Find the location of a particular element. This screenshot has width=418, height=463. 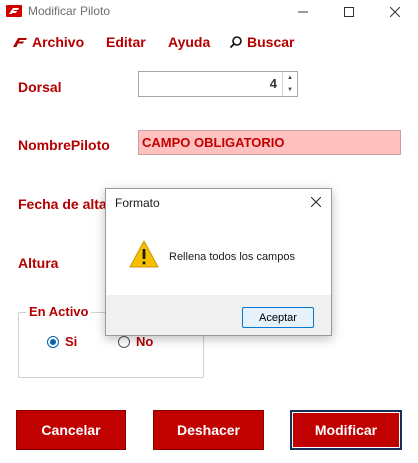

spinner-buttons: ▲ ▼ is located at coordinates (289, 84).